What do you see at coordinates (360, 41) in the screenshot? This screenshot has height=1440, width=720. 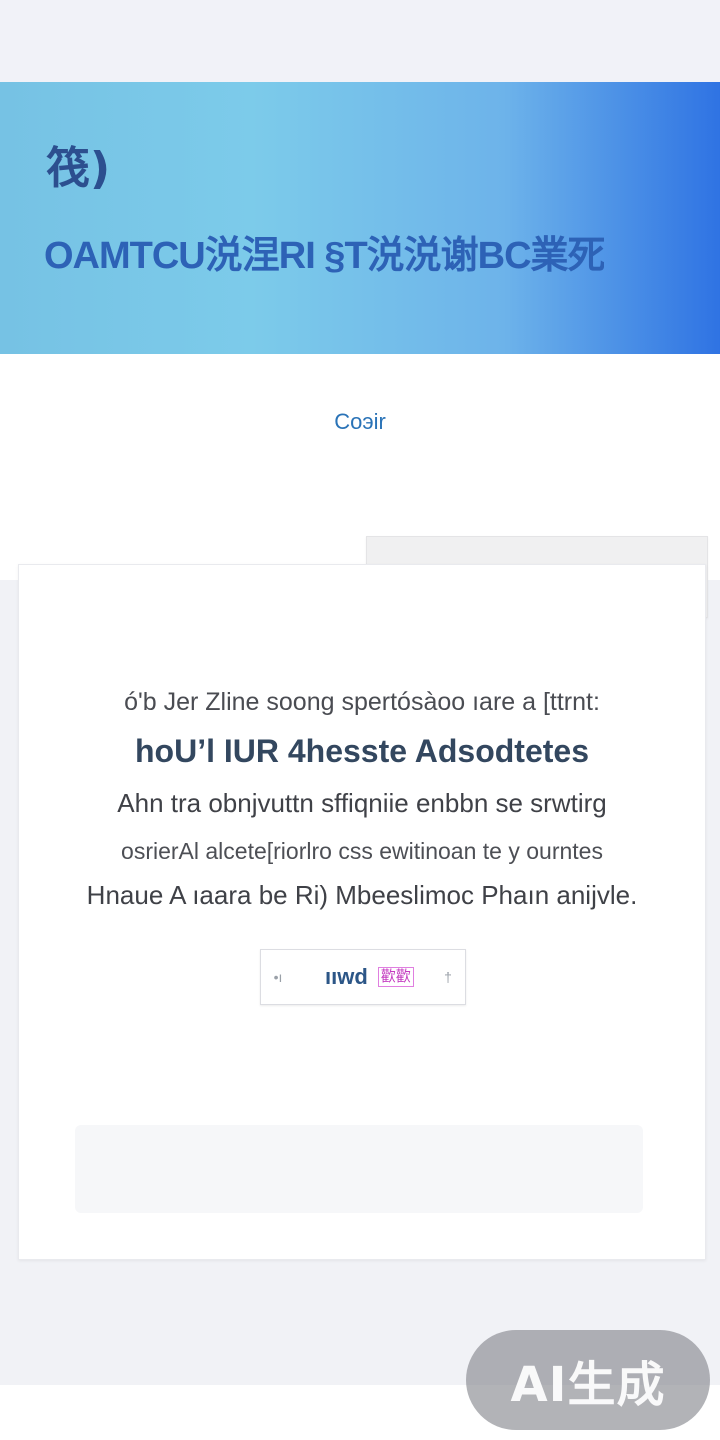 I see `top-status-band` at bounding box center [360, 41].